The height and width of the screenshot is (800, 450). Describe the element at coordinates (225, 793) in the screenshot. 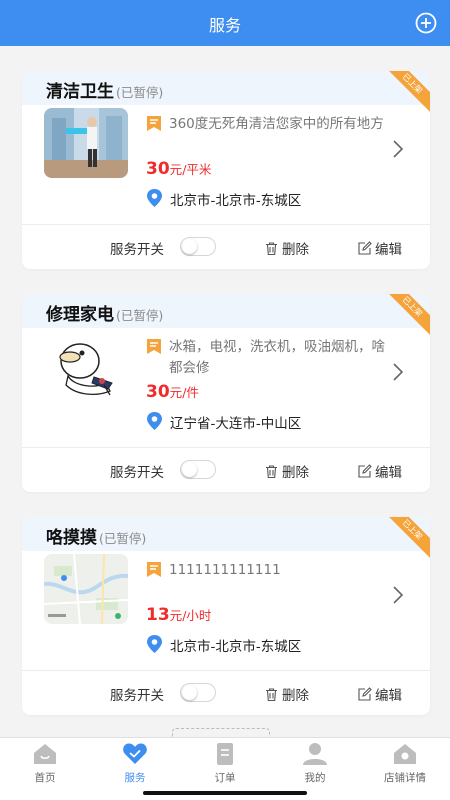

I see `home-indicator` at that location.